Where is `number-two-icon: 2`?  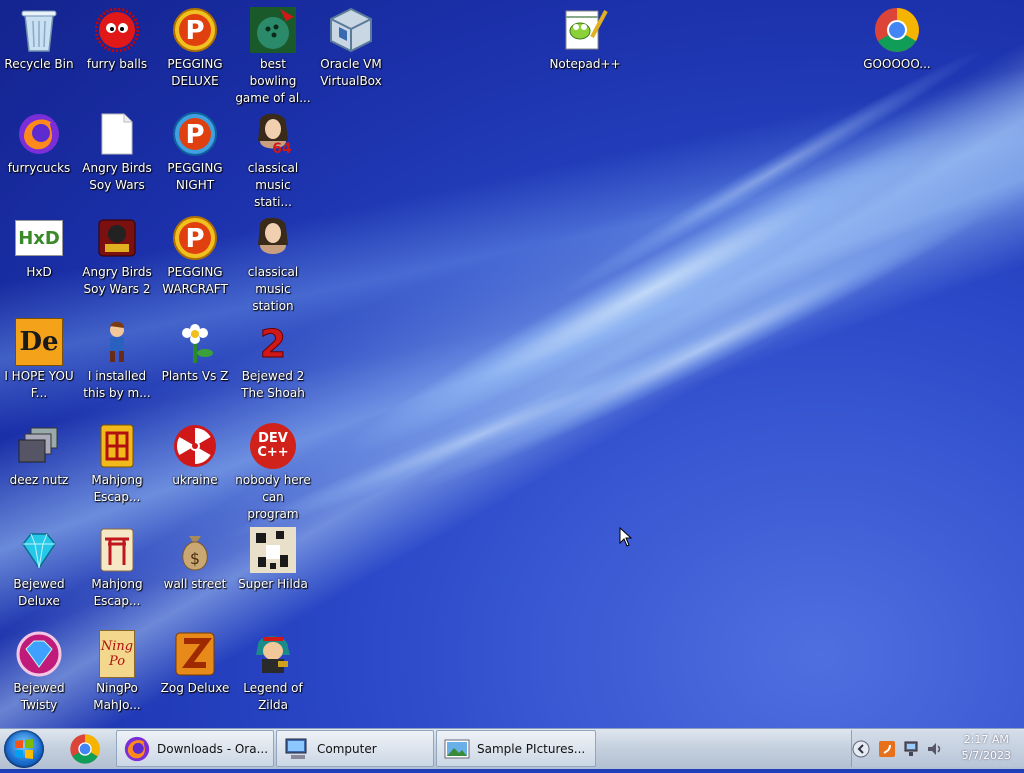 number-two-icon: 2 is located at coordinates (273, 342).